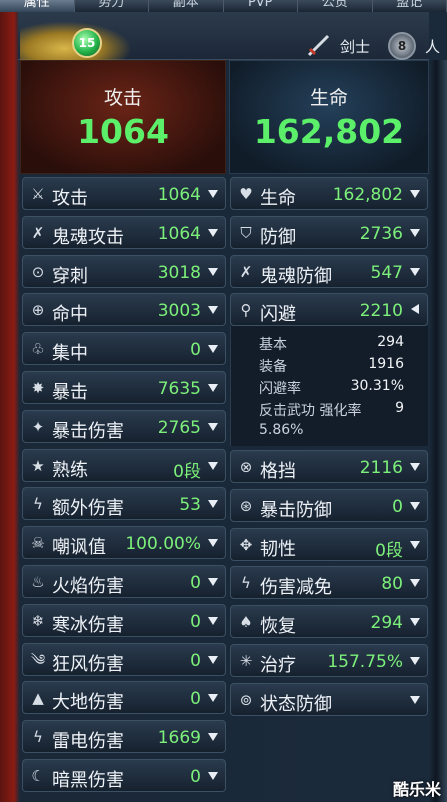 The width and height of the screenshot is (447, 802). What do you see at coordinates (38, 698) in the screenshot?
I see `earth-icon: ▲` at bounding box center [38, 698].